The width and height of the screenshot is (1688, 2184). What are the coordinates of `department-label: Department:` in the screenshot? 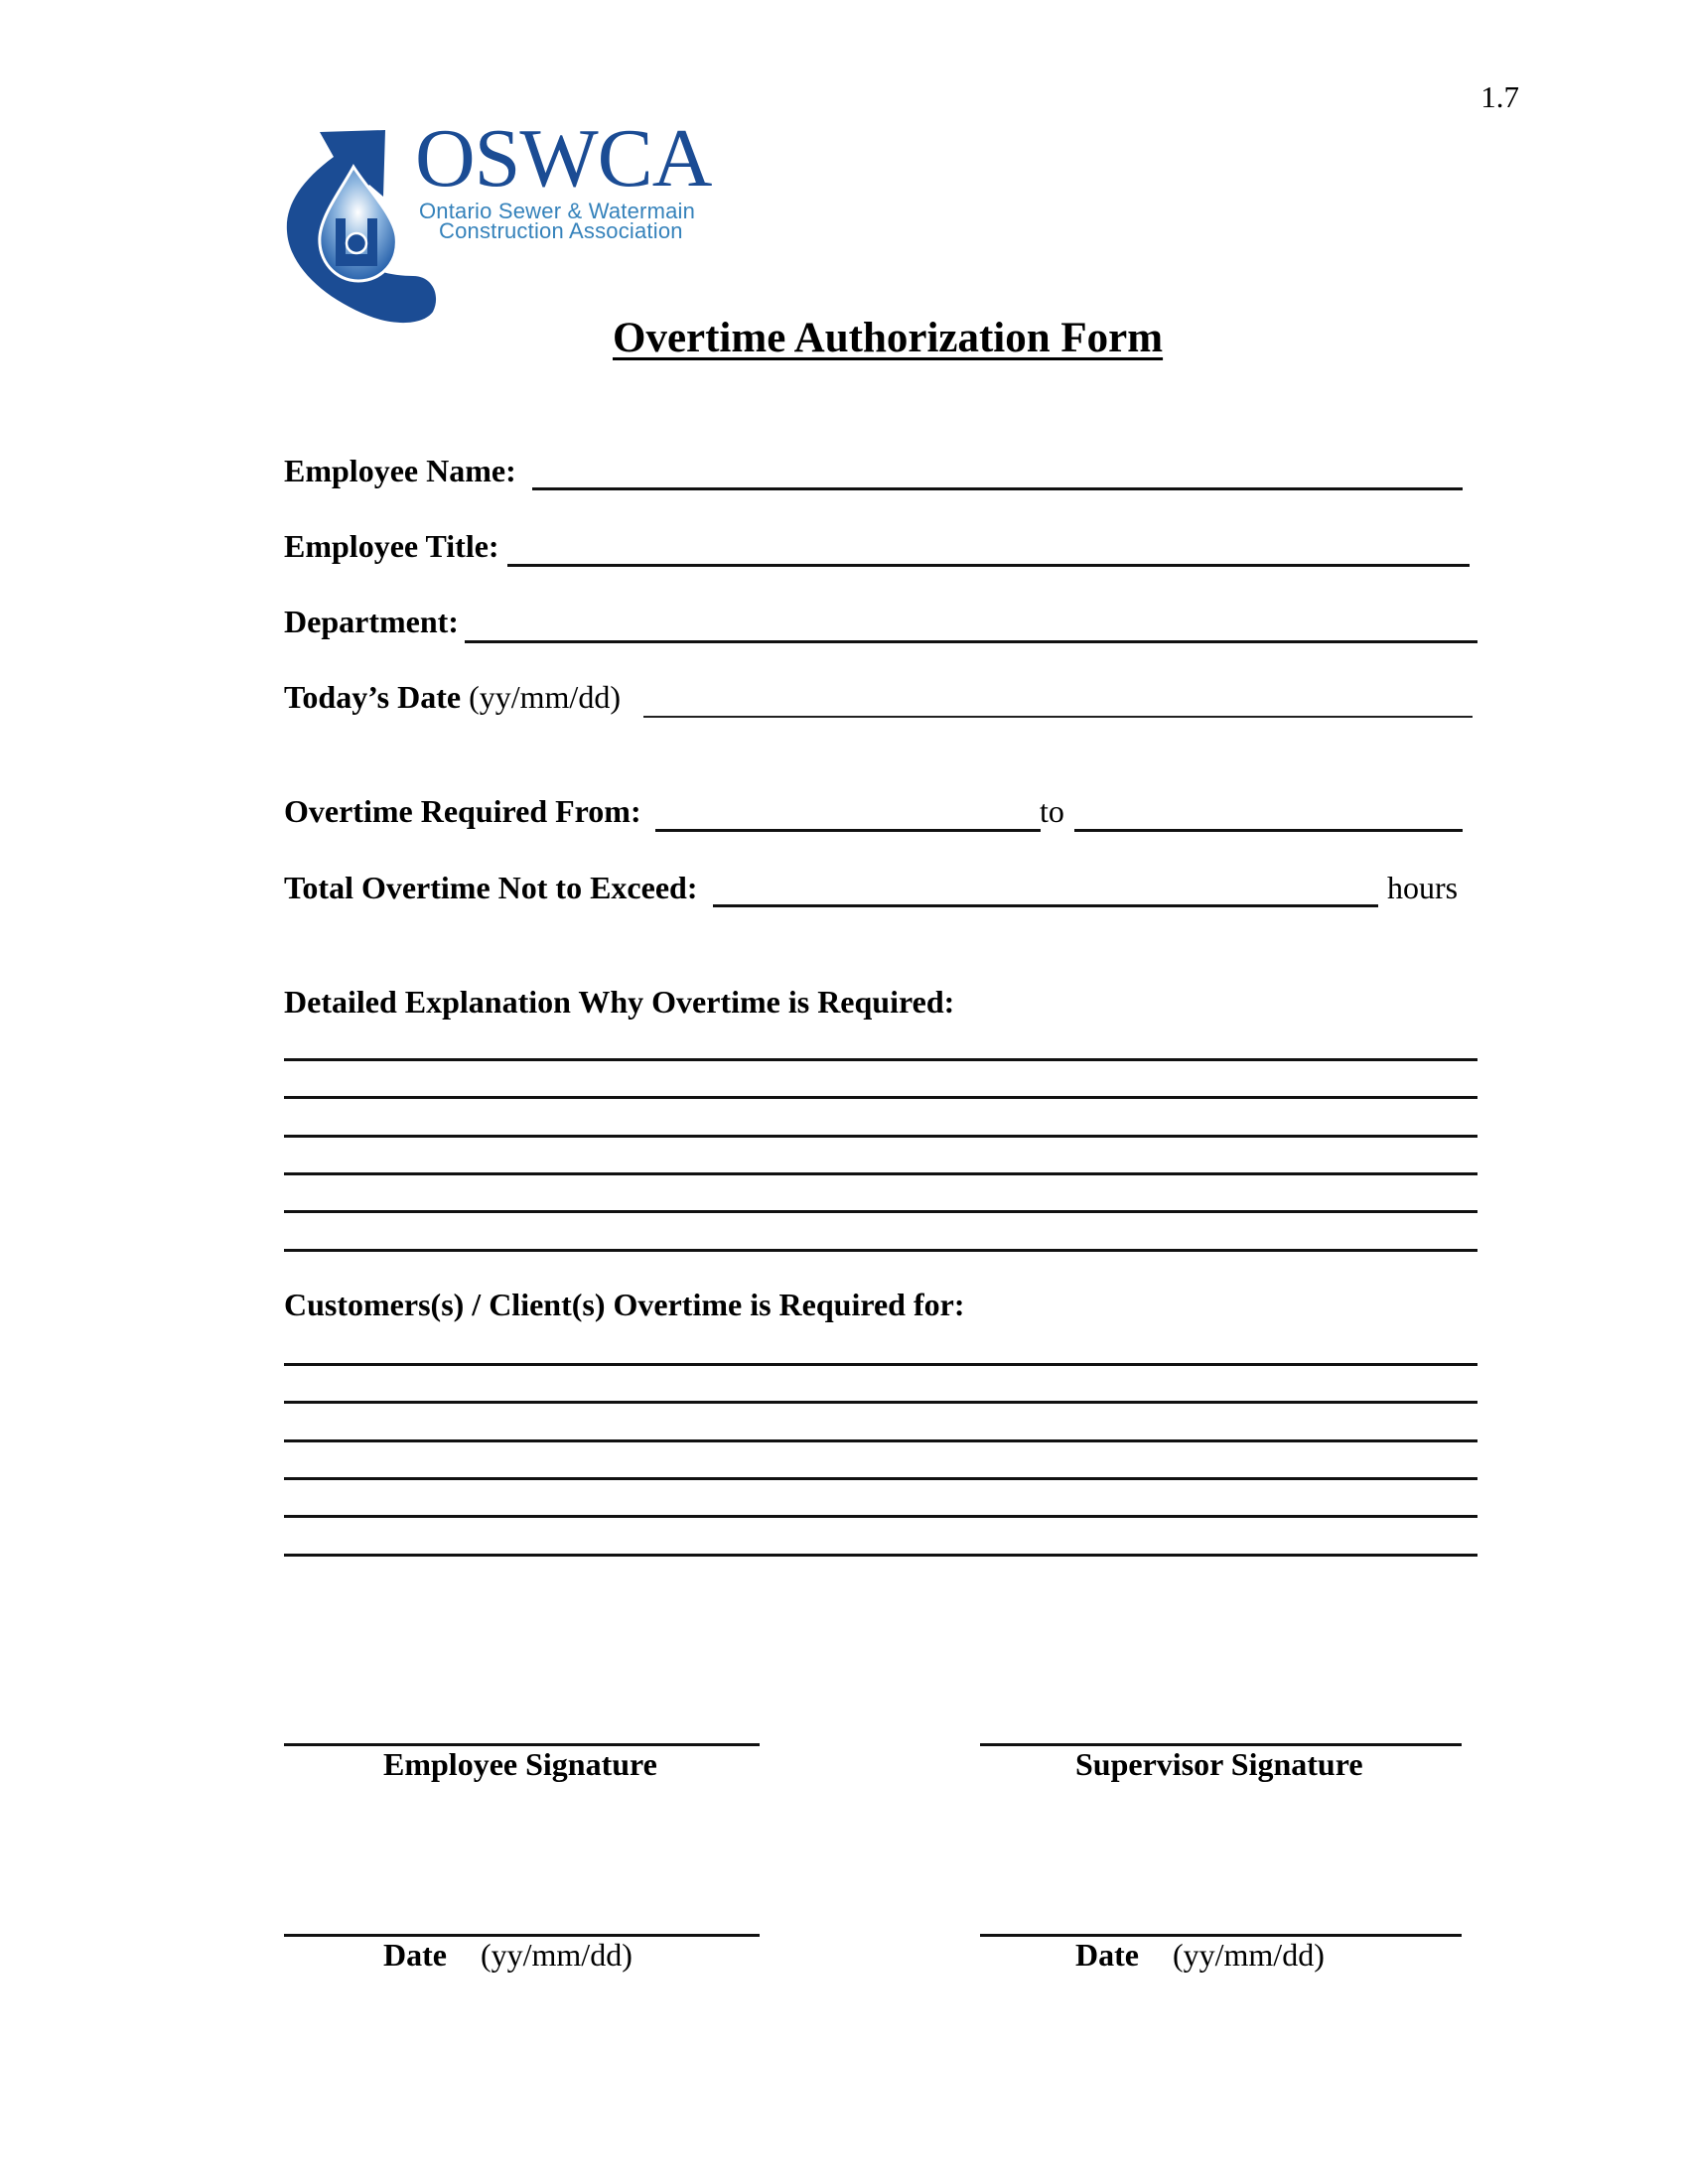 It's located at (371, 621).